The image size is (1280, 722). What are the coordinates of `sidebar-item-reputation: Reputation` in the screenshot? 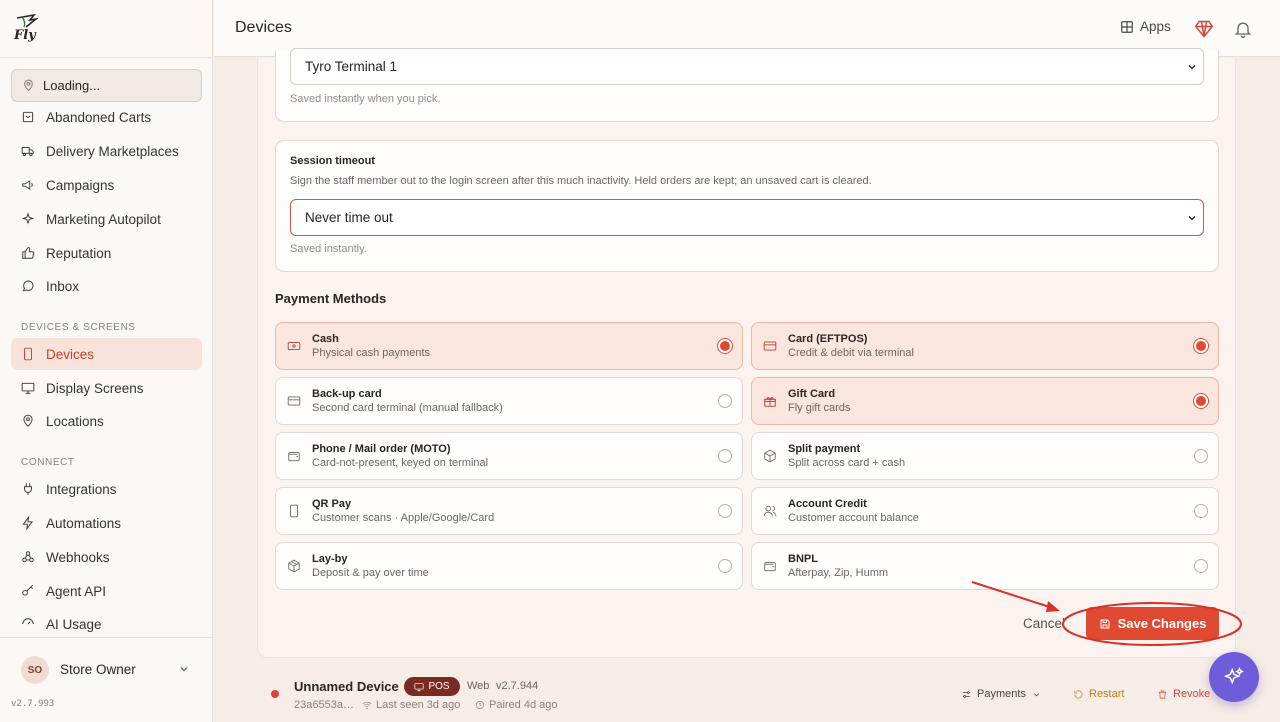 It's located at (106, 253).